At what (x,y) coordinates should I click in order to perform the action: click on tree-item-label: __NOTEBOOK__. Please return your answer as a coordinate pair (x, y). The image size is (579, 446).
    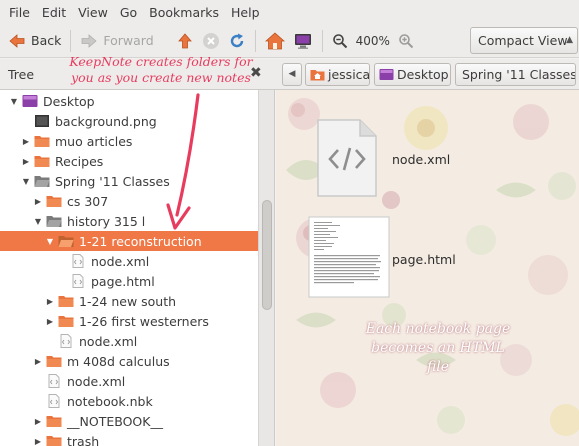
    Looking at the image, I should click on (115, 421).